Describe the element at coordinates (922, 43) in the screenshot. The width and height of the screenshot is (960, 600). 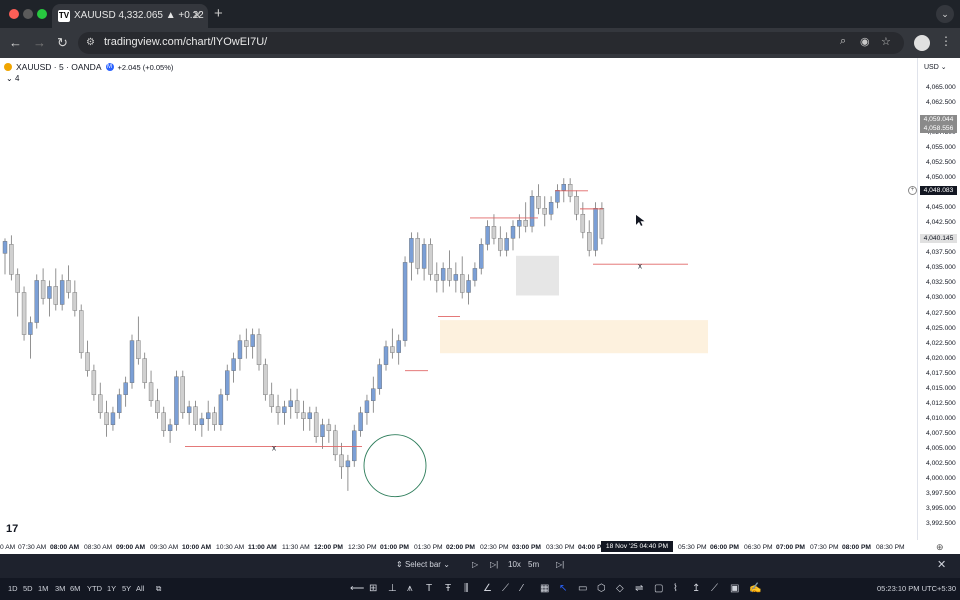
I see `profile-icon` at that location.